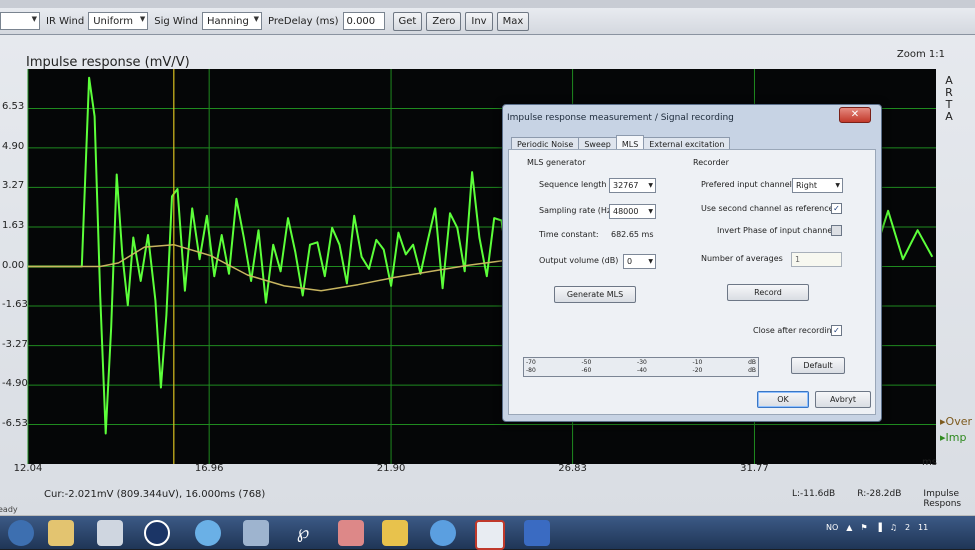 The height and width of the screenshot is (550, 975). Describe the element at coordinates (15, 423) in the screenshot. I see `y-tick-label: -6.53` at that location.